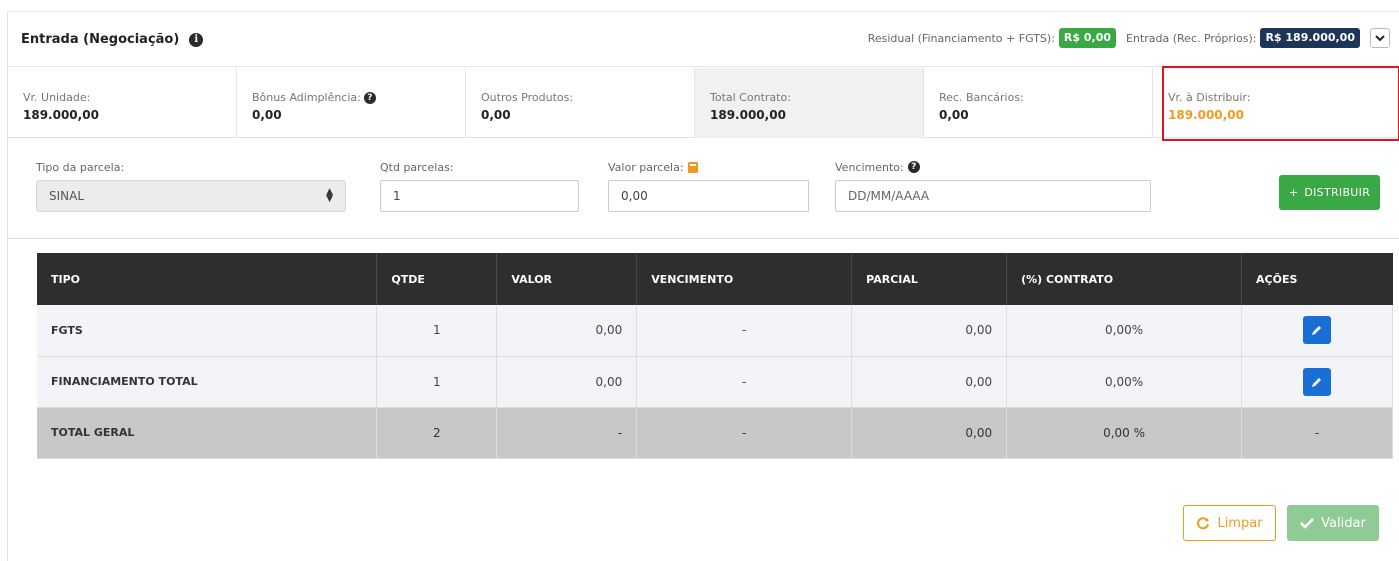 This screenshot has height=561, width=1399. Describe the element at coordinates (329, 195) in the screenshot. I see `select-arrows-icon: ▲ ▼` at that location.